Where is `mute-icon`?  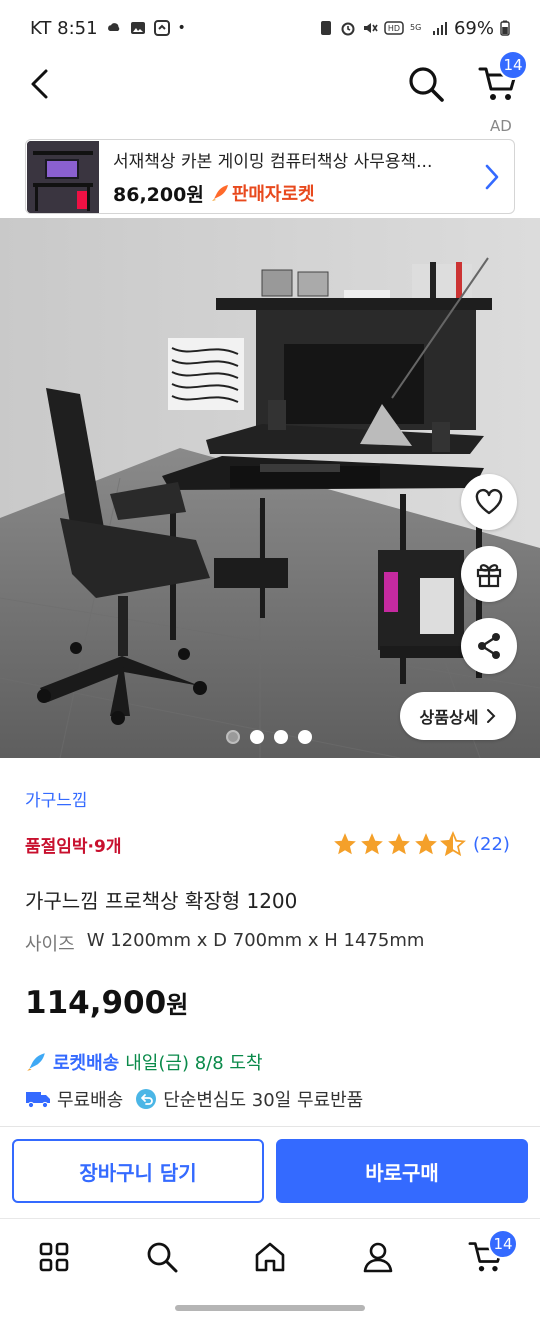 mute-icon is located at coordinates (370, 28).